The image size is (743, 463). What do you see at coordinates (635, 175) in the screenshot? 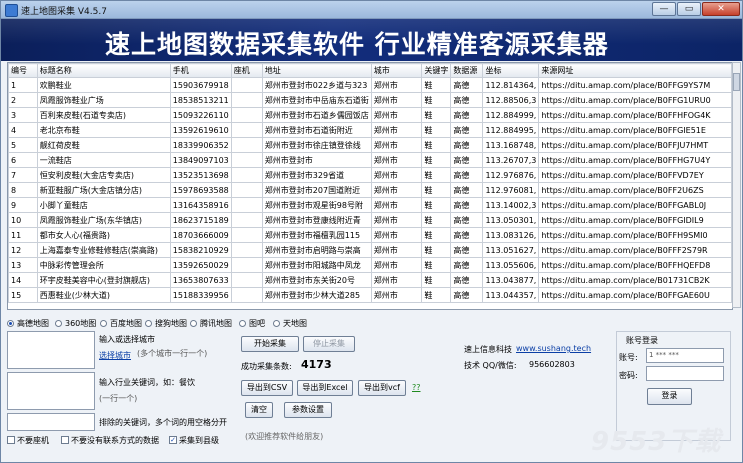
I see `table-cell: https://ditu.amap.com/place/B0FFVD7EY` at bounding box center [635, 175].